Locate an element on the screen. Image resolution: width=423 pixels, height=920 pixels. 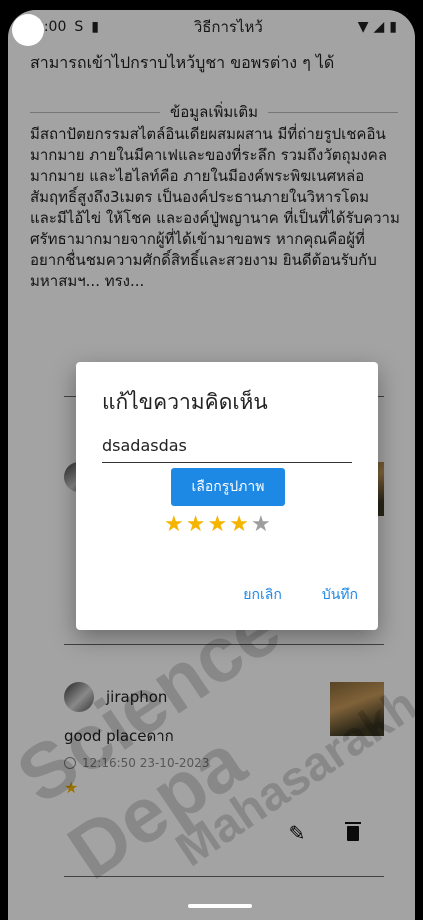
rating-star-3: ★ is located at coordinates (217, 524).